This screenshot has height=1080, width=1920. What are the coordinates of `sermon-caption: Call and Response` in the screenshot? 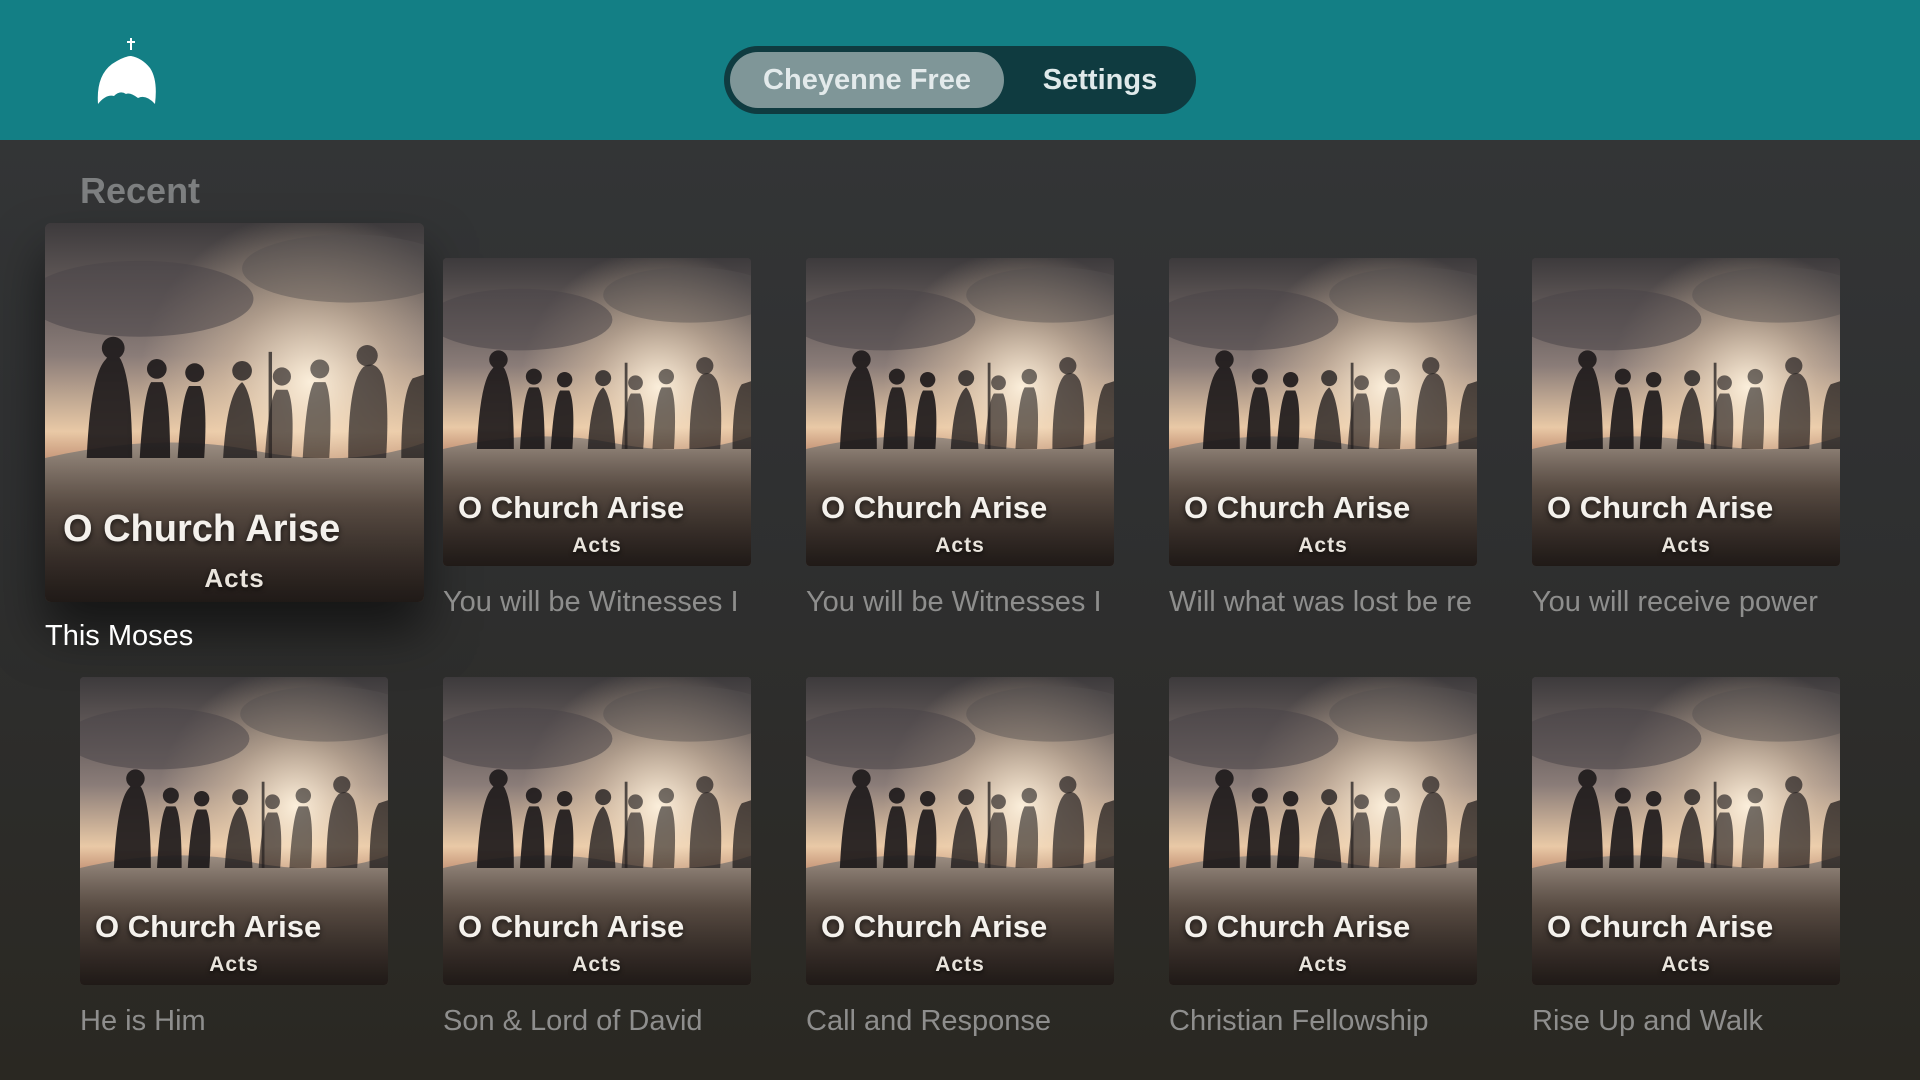 It's located at (929, 1021).